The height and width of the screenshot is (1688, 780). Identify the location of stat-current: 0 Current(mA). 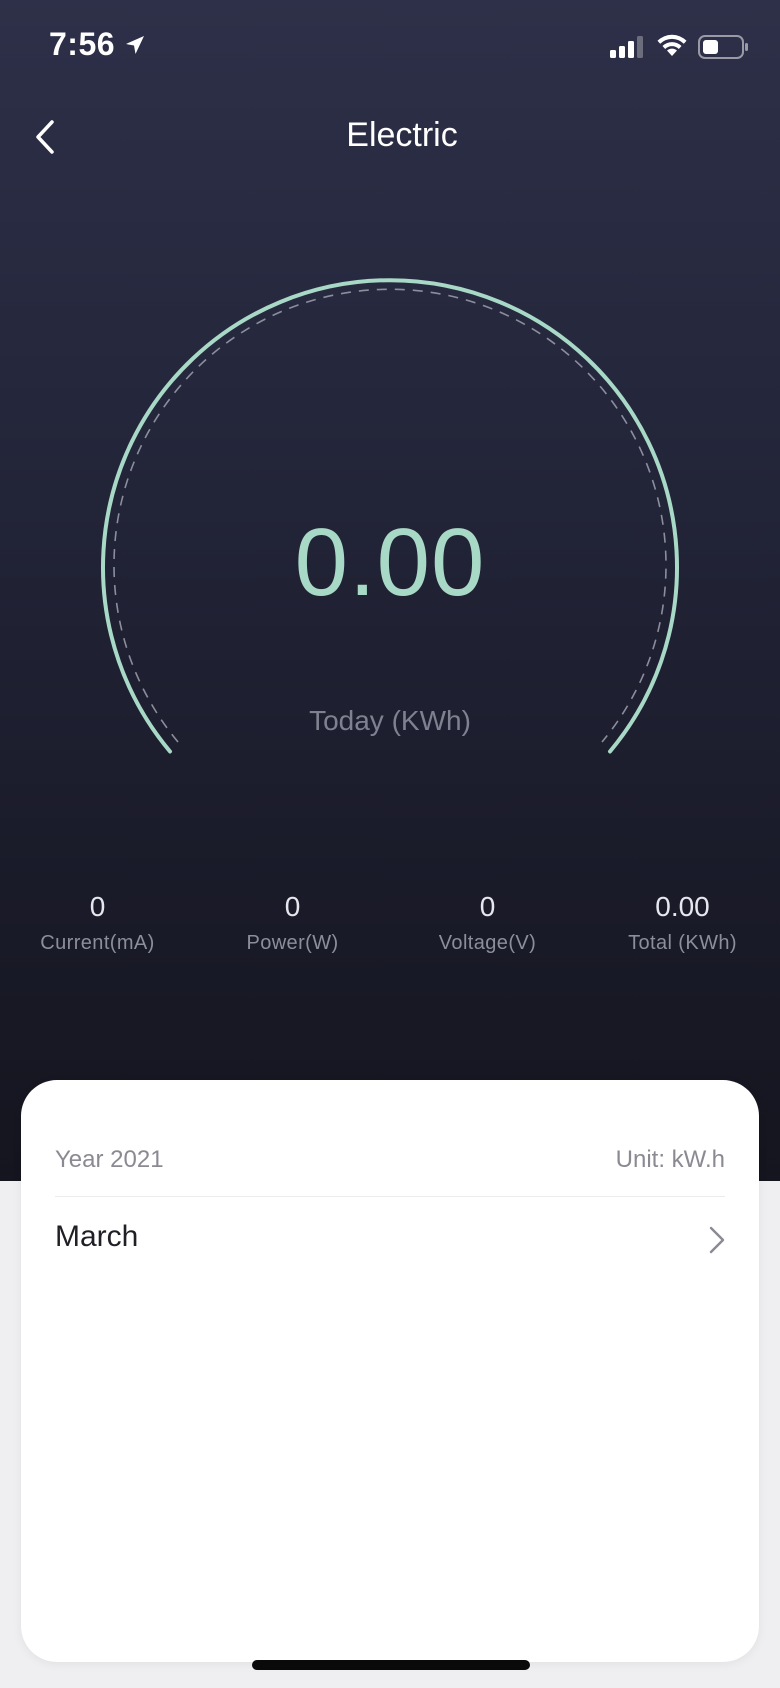
(97, 921).